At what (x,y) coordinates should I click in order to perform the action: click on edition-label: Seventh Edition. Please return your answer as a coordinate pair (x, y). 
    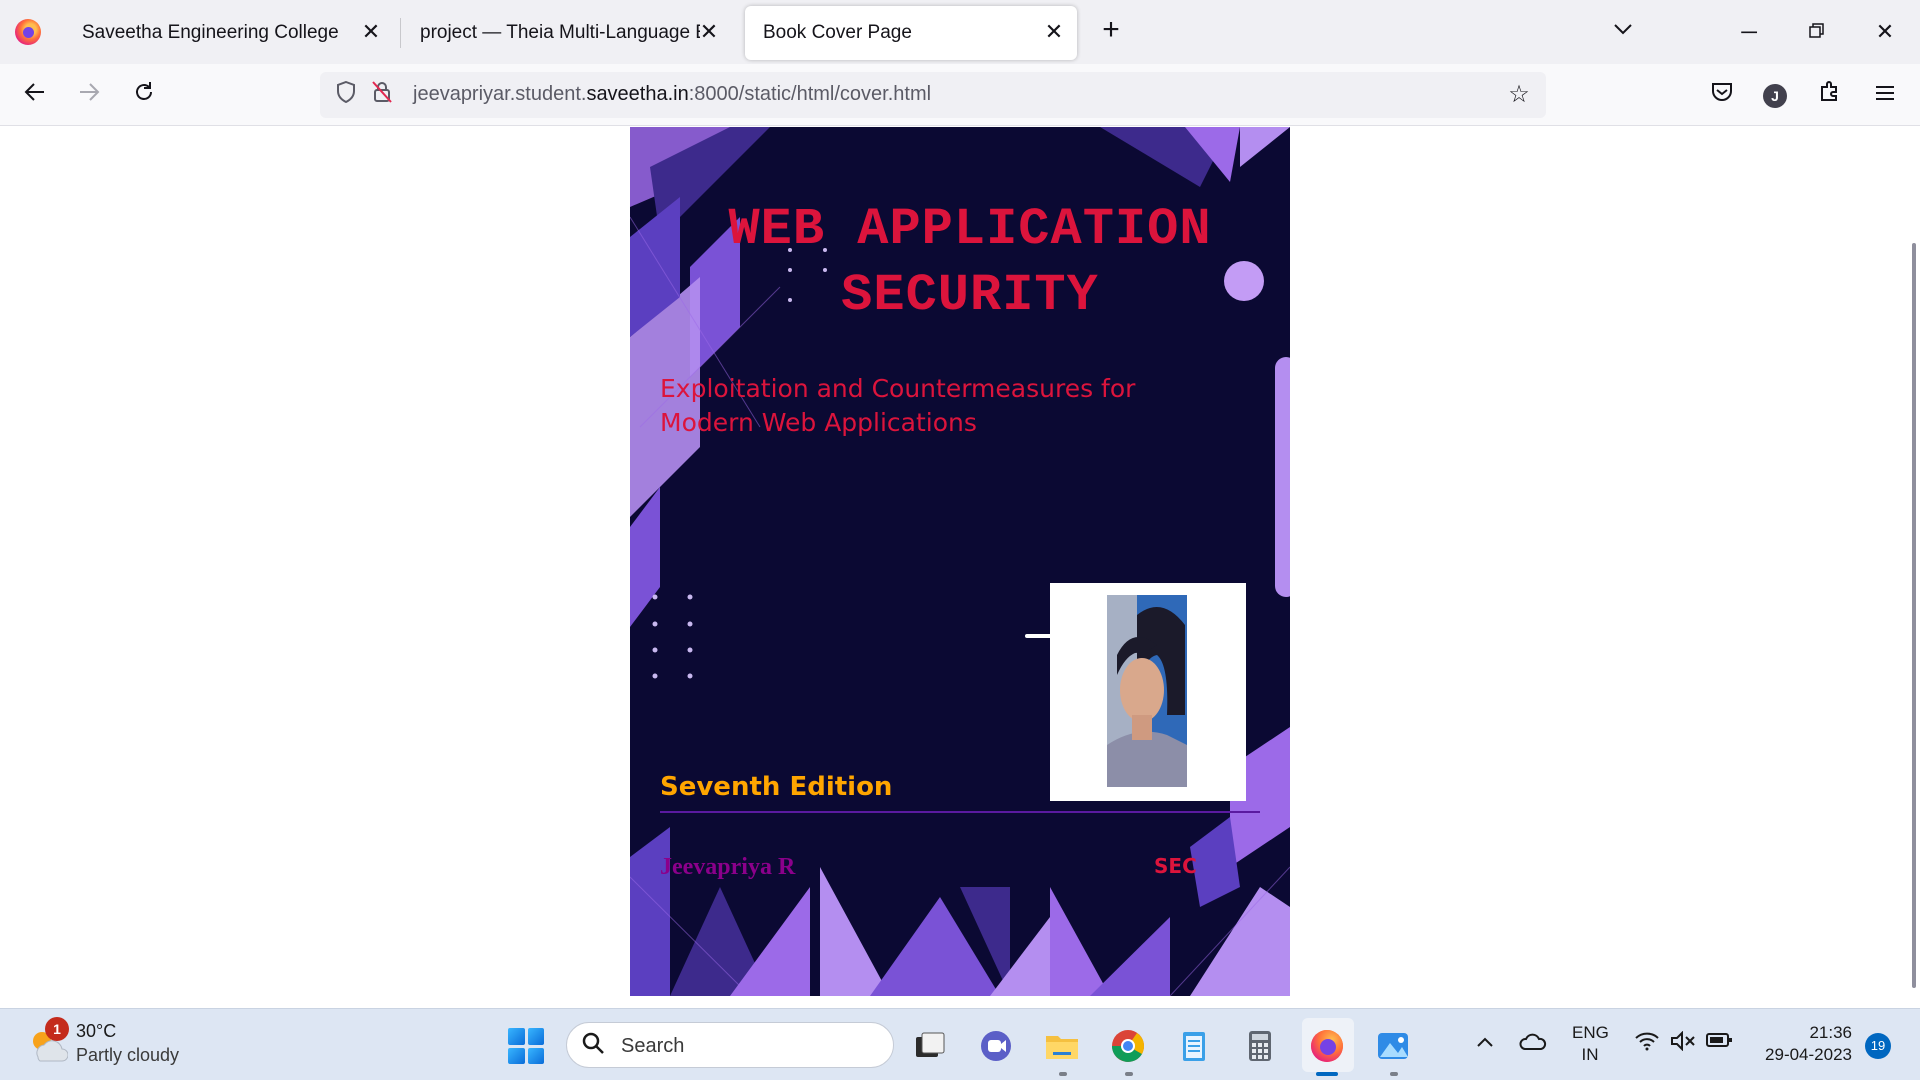
    Looking at the image, I should click on (776, 787).